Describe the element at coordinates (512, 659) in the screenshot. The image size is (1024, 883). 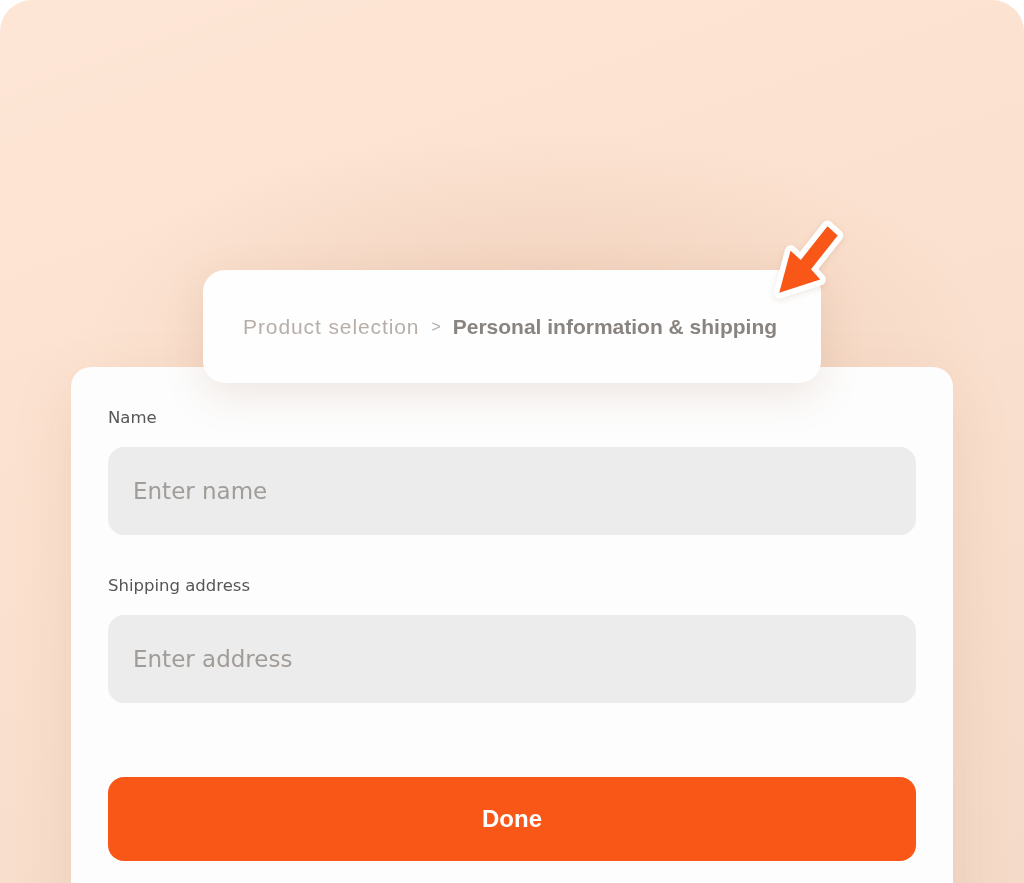
I see `input-field: Enter address` at that location.